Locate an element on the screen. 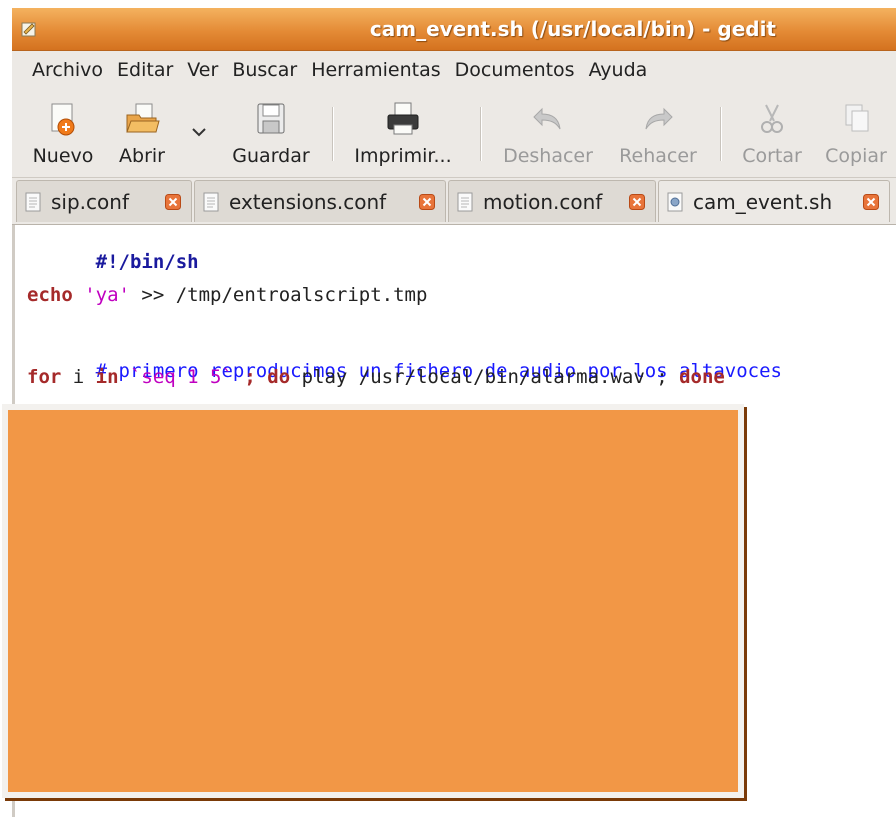  tab-label: extensions.conf is located at coordinates (308, 201).